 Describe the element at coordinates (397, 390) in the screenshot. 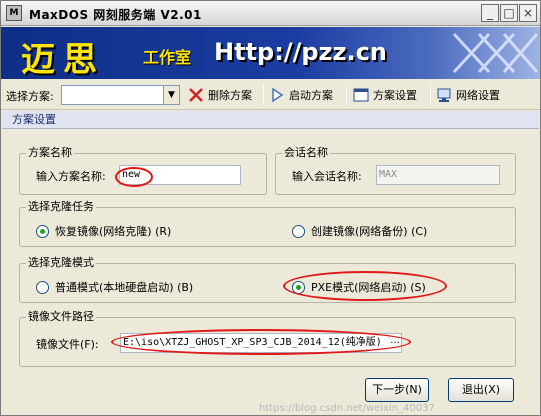

I see `next-button: 下一步(N)` at that location.